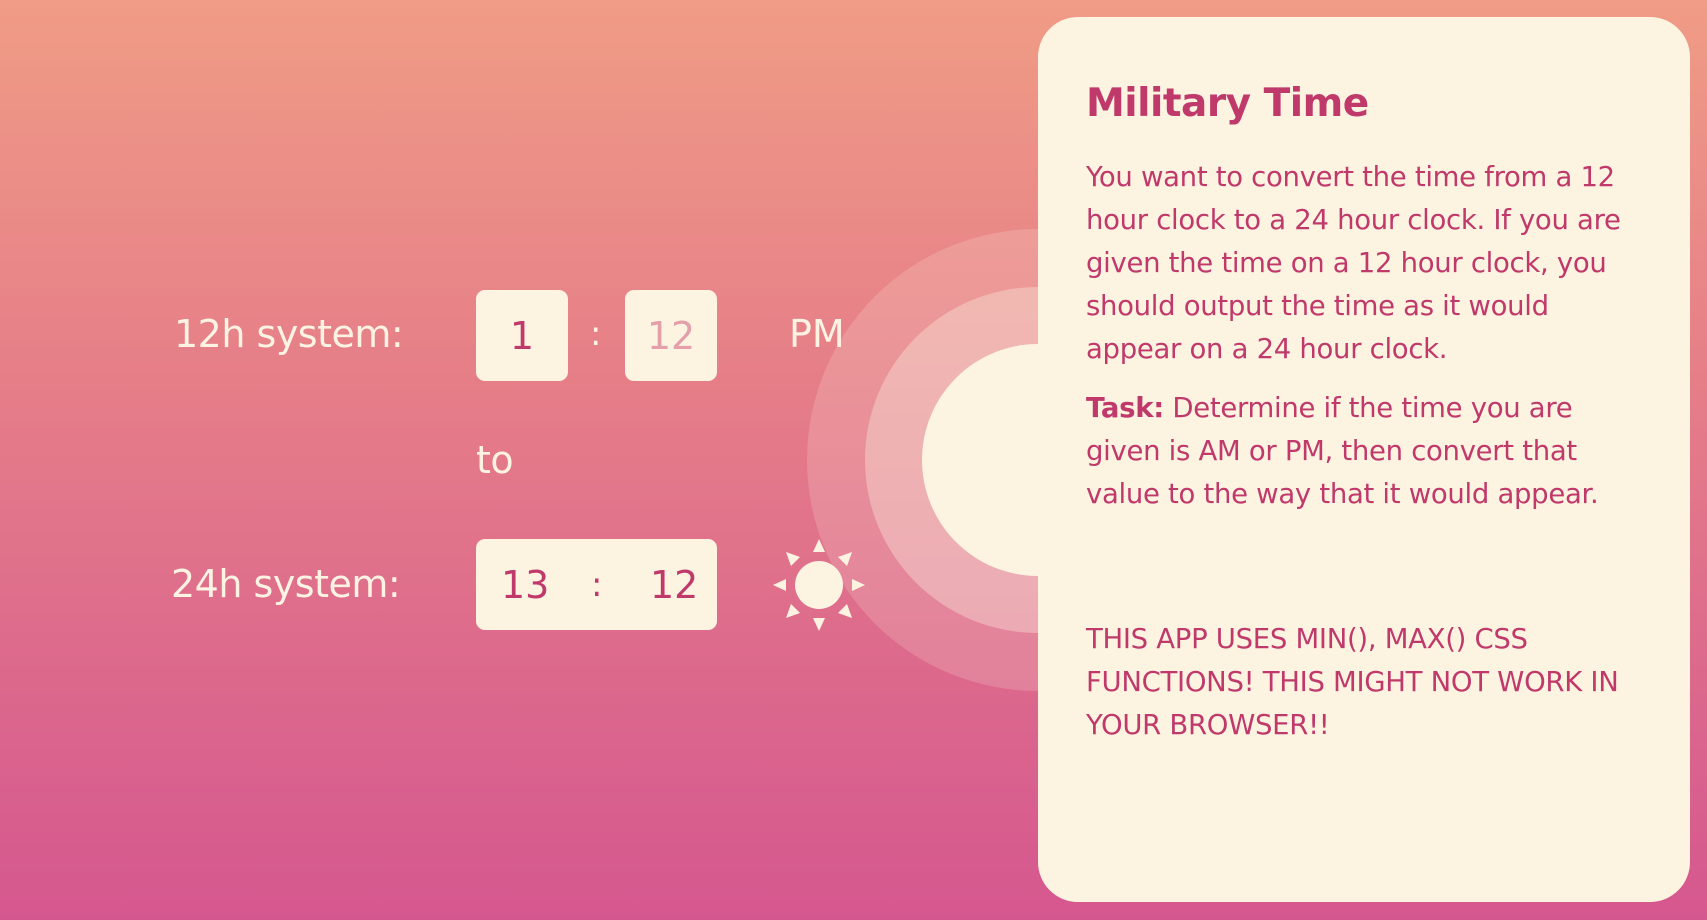 This screenshot has height=920, width=1707. What do you see at coordinates (289, 334) in the screenshot?
I see `label-12h-system: 12h system:` at bounding box center [289, 334].